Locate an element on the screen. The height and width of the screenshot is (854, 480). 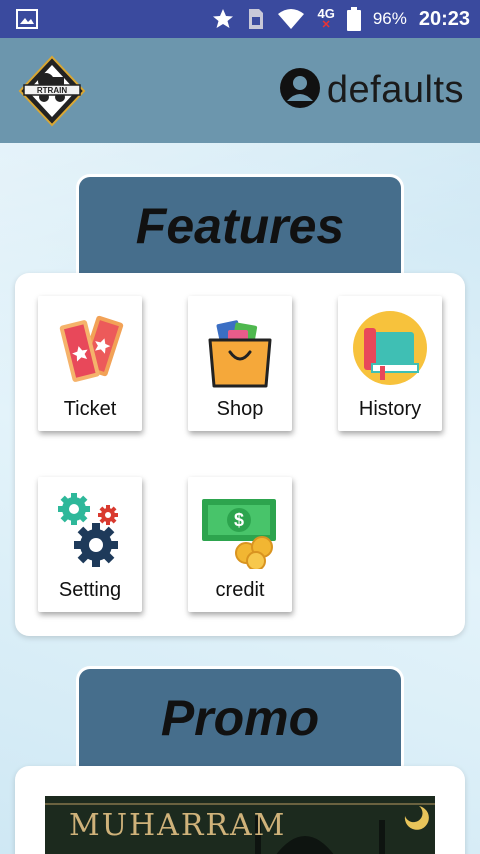
sim-icon is located at coordinates (256, 19).